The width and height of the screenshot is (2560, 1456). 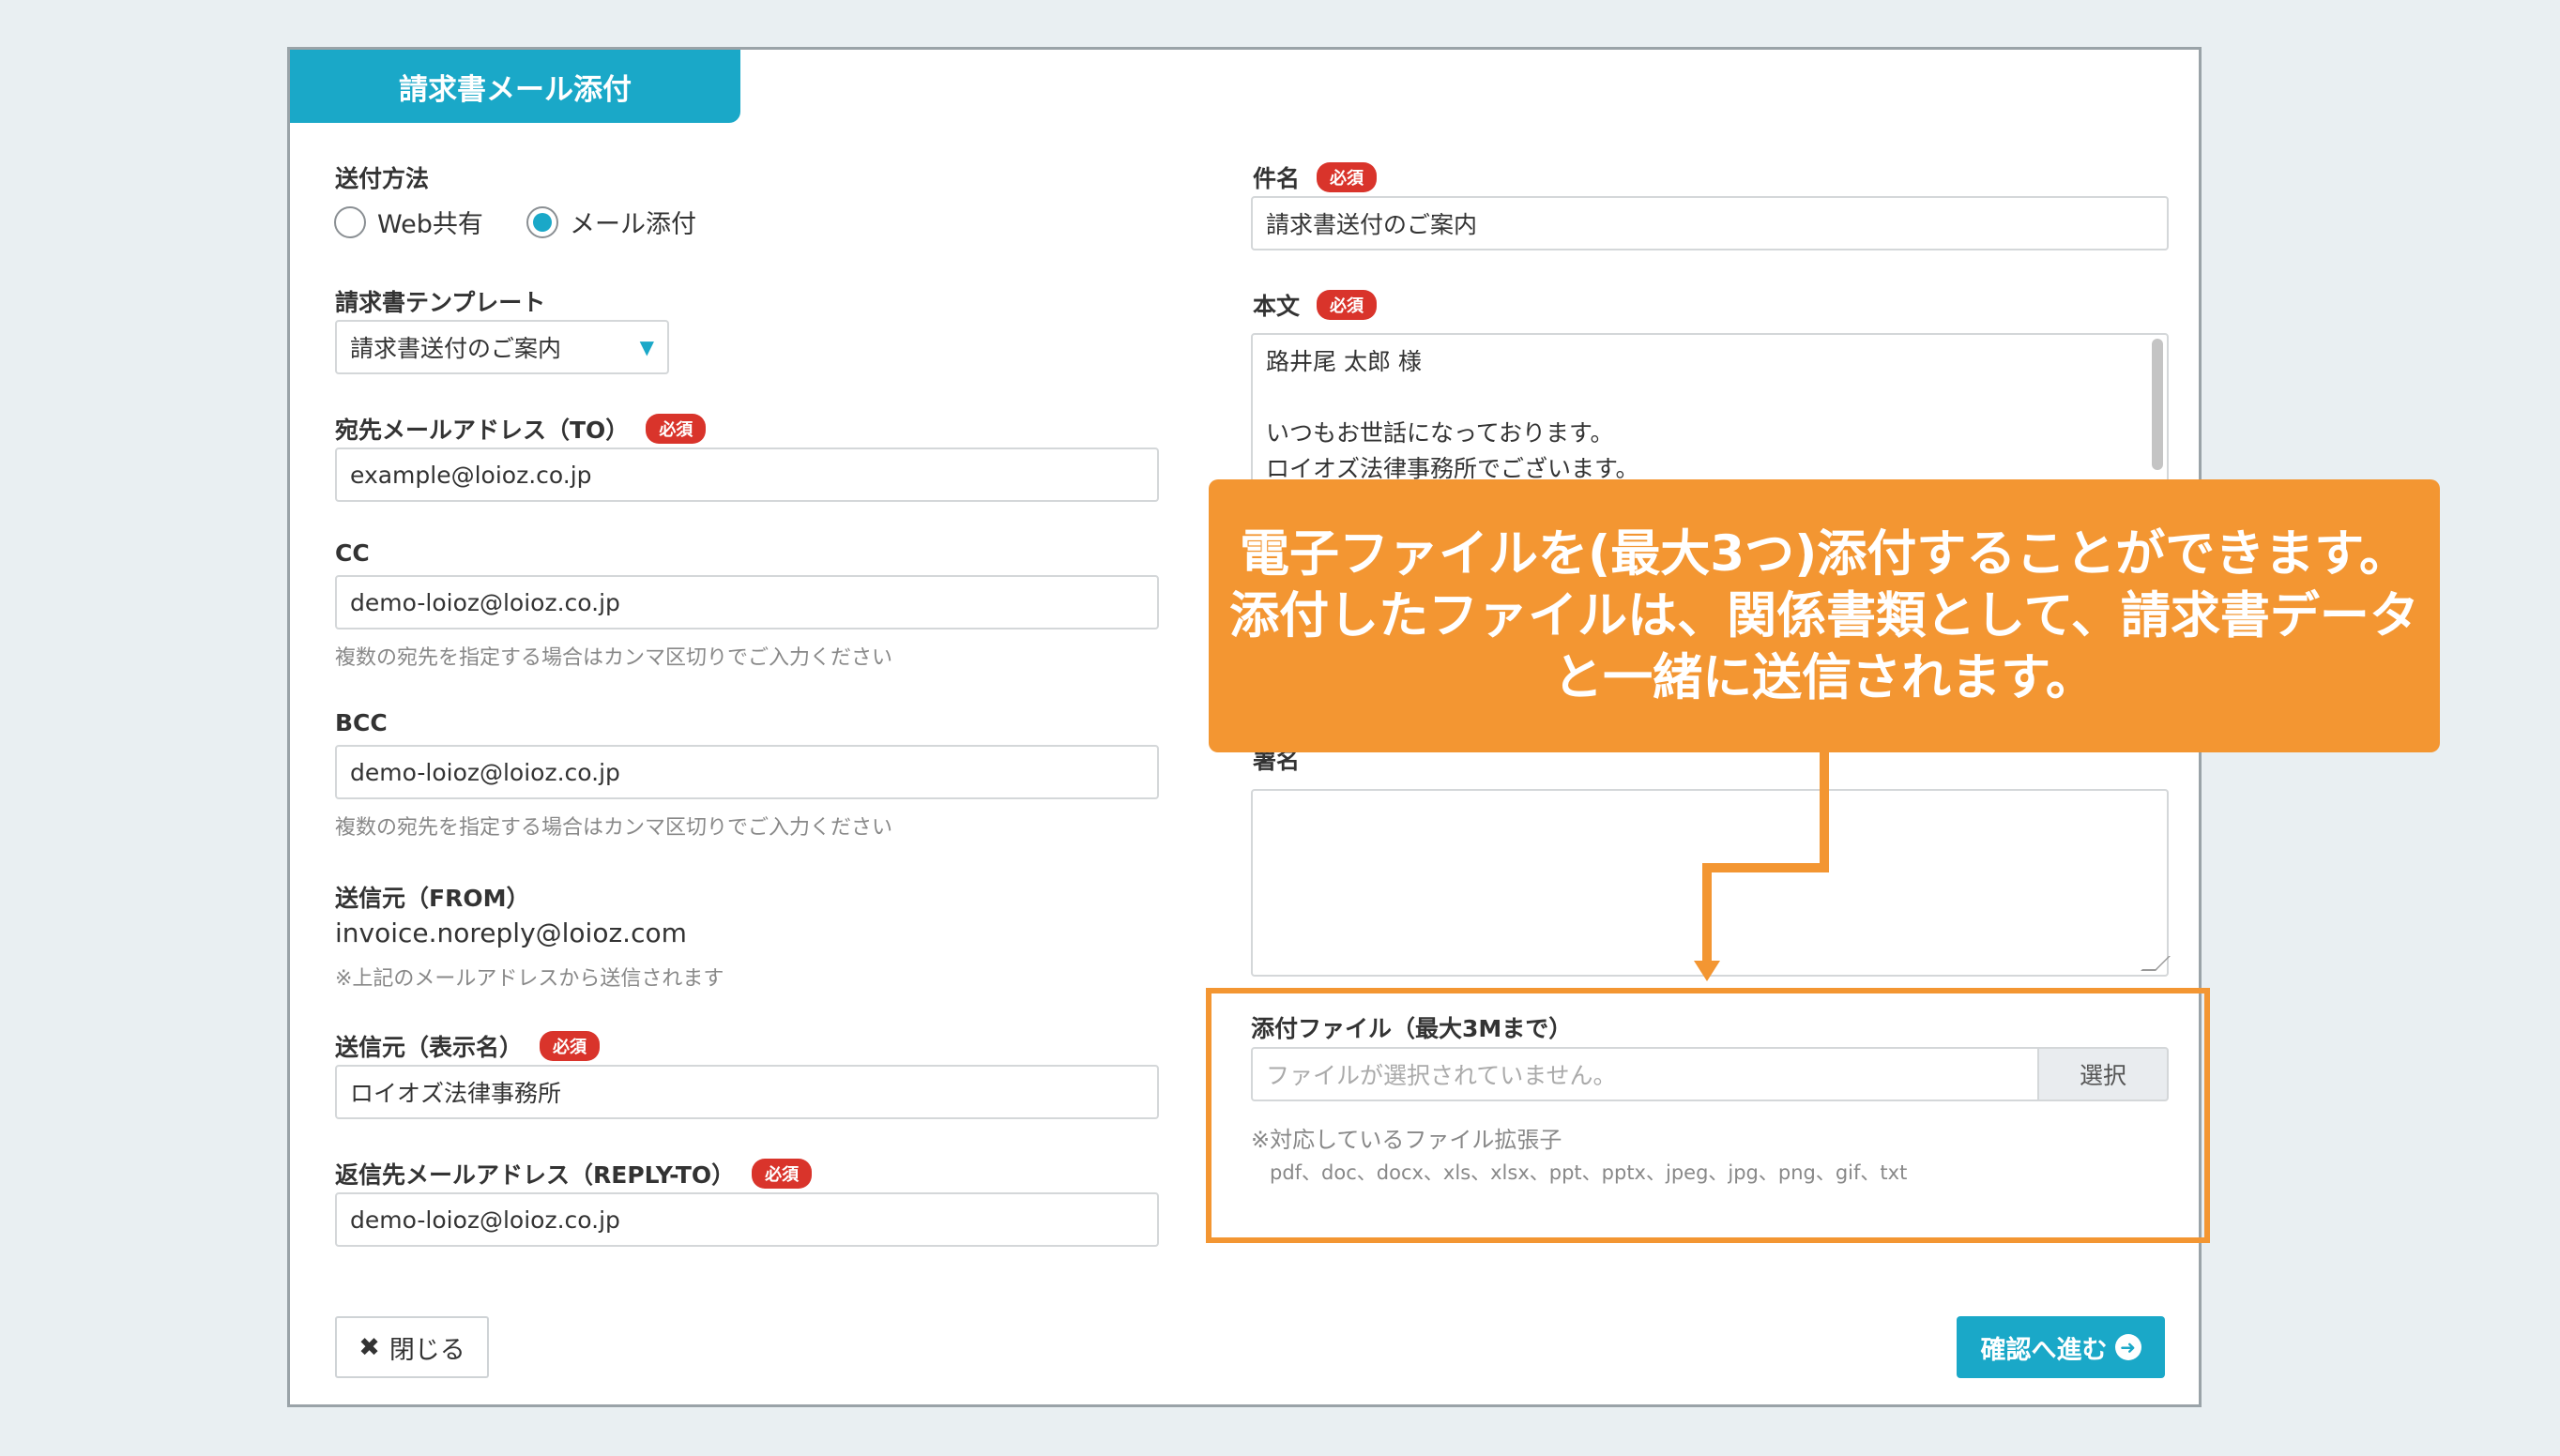 What do you see at coordinates (430, 1047) in the screenshot?
I see `from-name-label-text: 送信元（表示名）` at bounding box center [430, 1047].